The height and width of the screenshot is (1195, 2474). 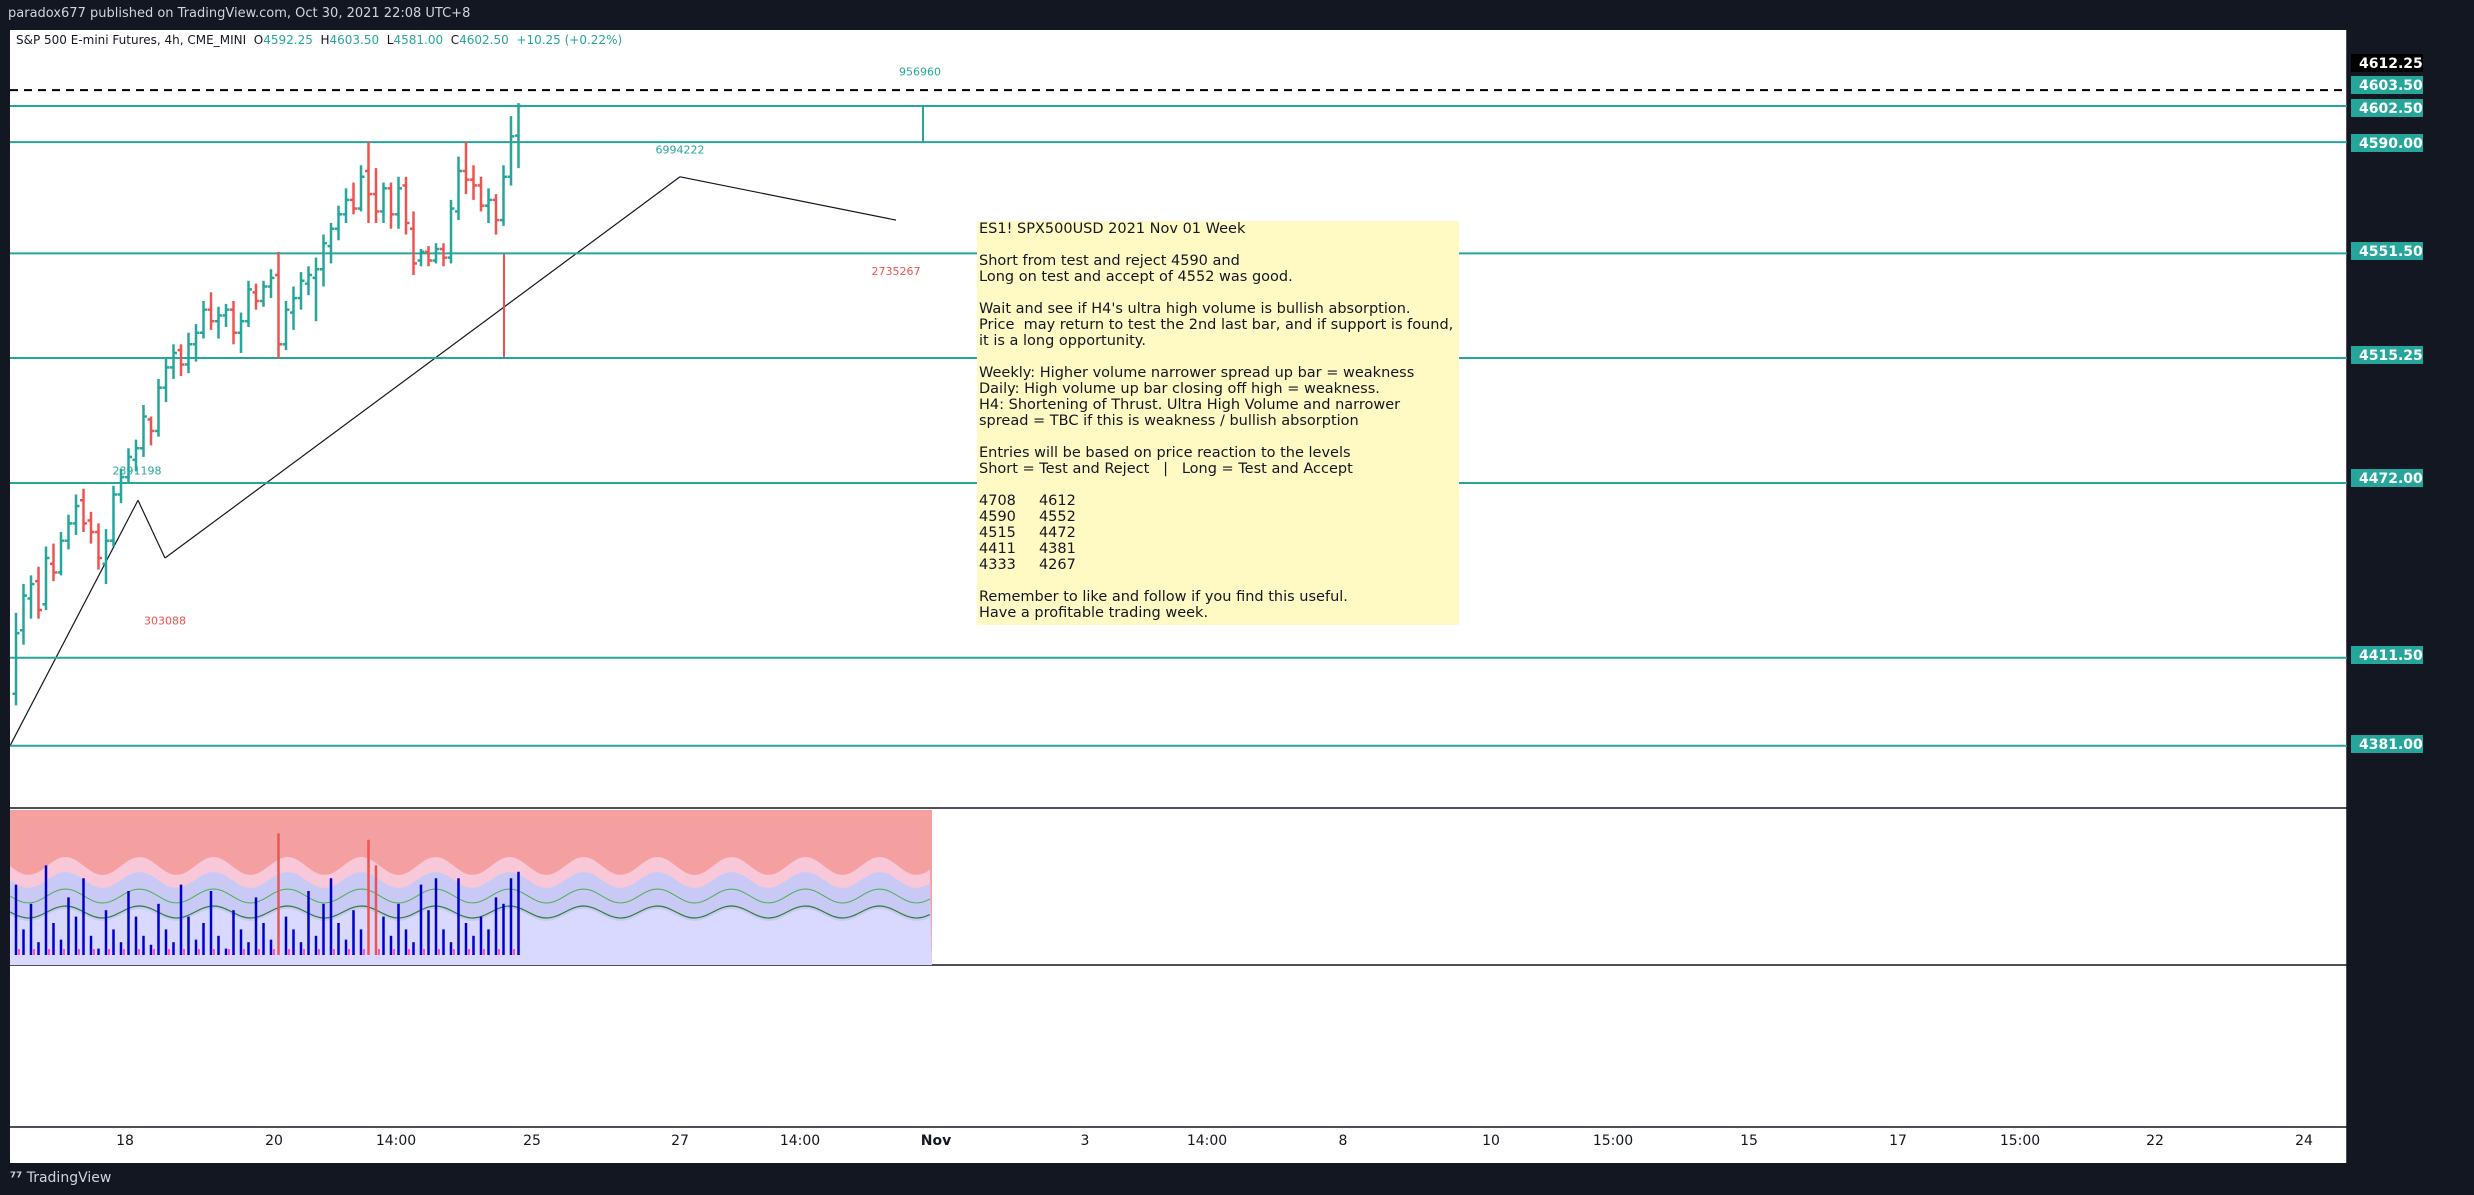 I want to click on volume-axis-tick: 200K, so click(x=2380, y=908).